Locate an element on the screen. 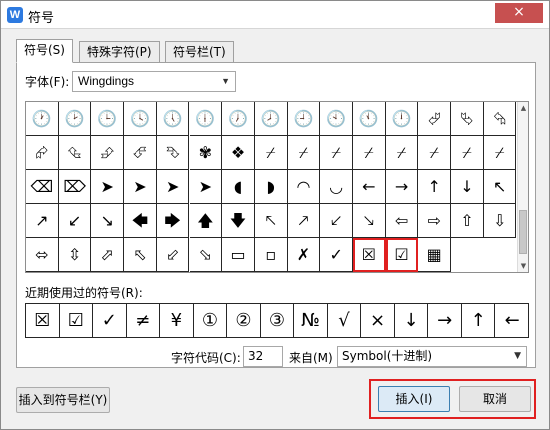 This screenshot has height=430, width=550. symbol-cell: ← is located at coordinates (369, 187).